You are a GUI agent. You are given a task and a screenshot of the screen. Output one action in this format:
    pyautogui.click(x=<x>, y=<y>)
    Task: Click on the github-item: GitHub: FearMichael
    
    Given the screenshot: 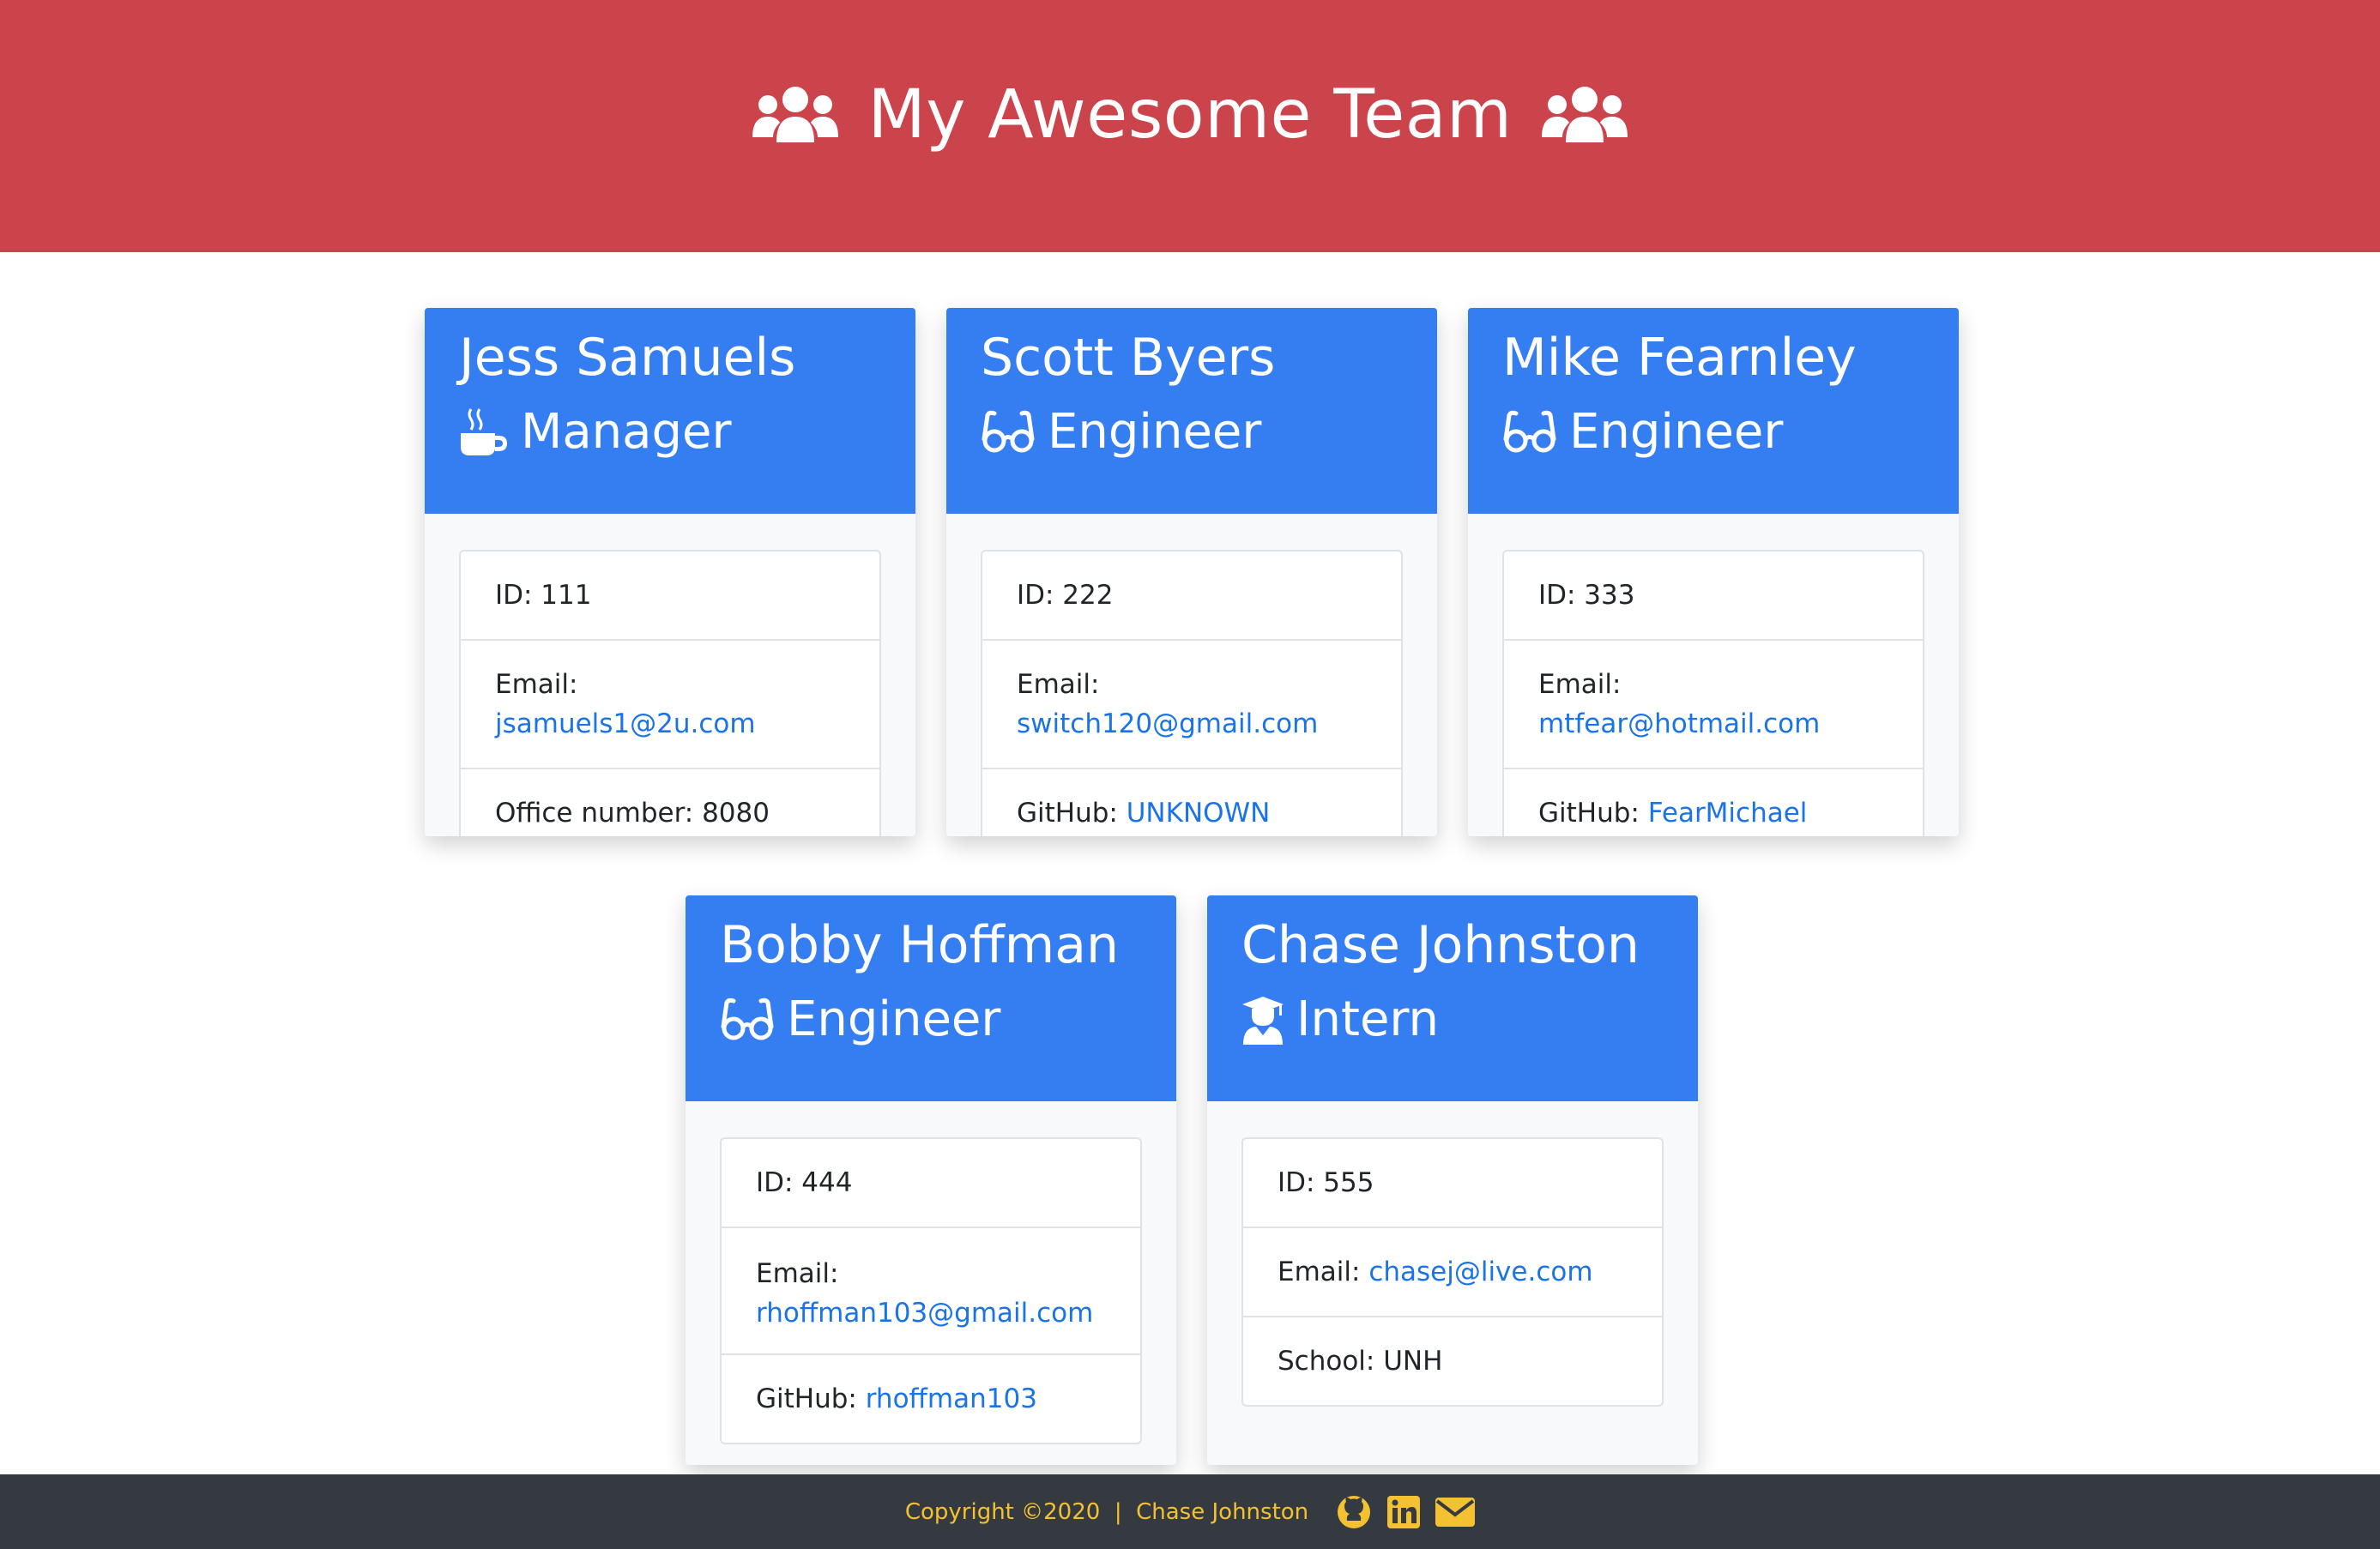 What is the action you would take?
    pyautogui.click(x=1713, y=802)
    